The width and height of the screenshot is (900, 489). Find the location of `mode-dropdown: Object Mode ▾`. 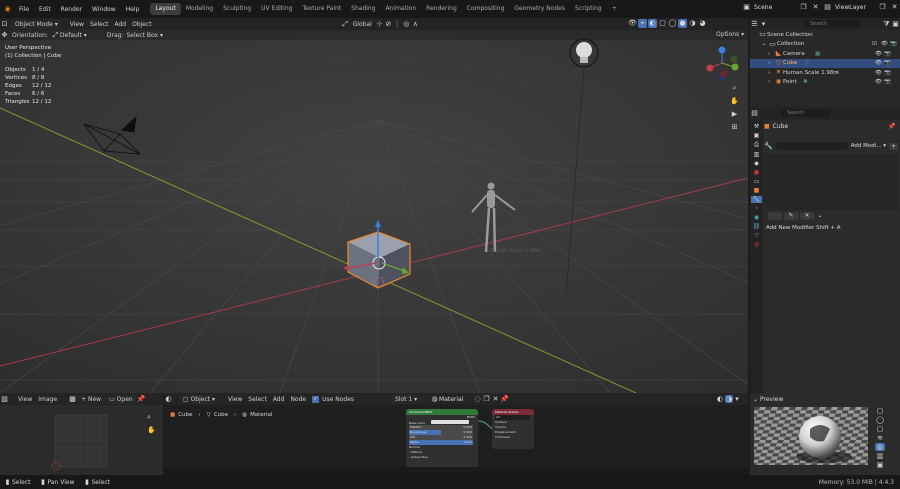

mode-dropdown: Object Mode ▾ is located at coordinates (36, 24).